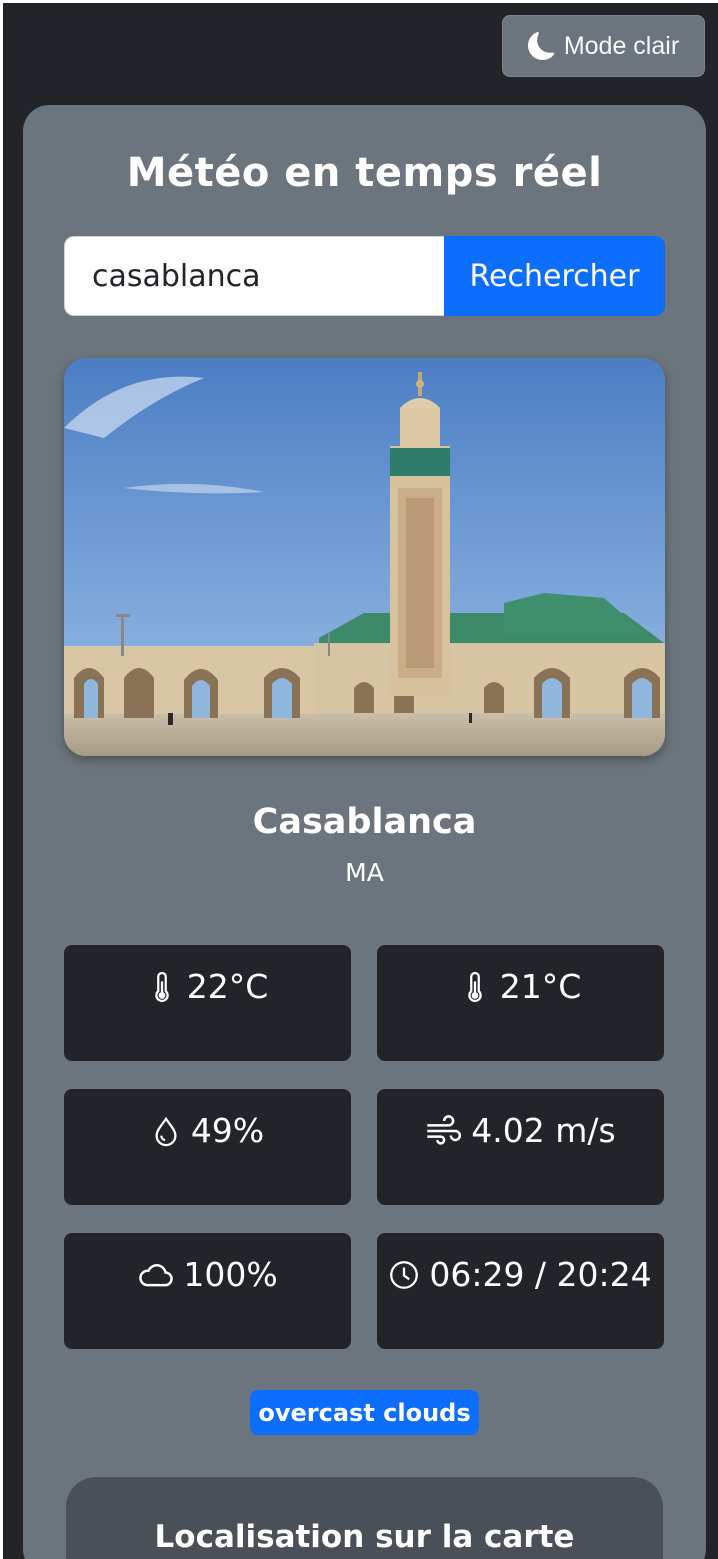 The width and height of the screenshot is (718, 1559). What do you see at coordinates (1, 779) in the screenshot?
I see `left-border` at bounding box center [1, 779].